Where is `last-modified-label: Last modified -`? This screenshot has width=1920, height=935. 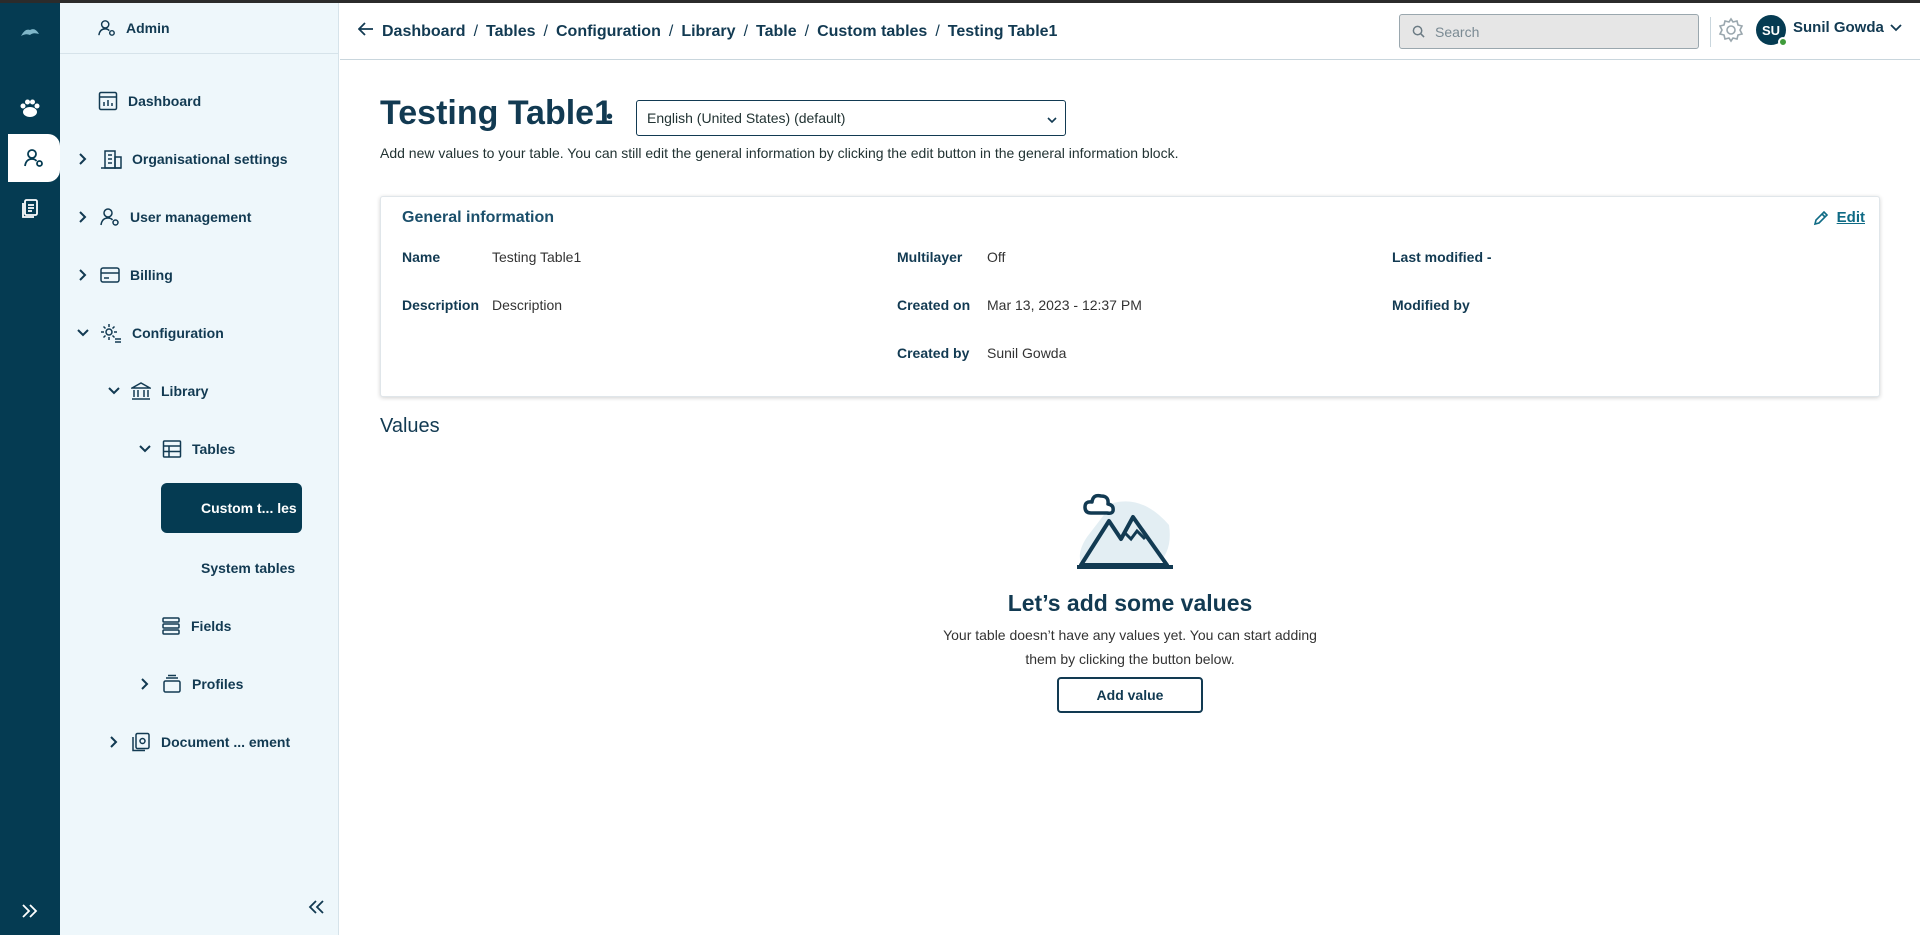
last-modified-label: Last modified - is located at coordinates (1442, 257).